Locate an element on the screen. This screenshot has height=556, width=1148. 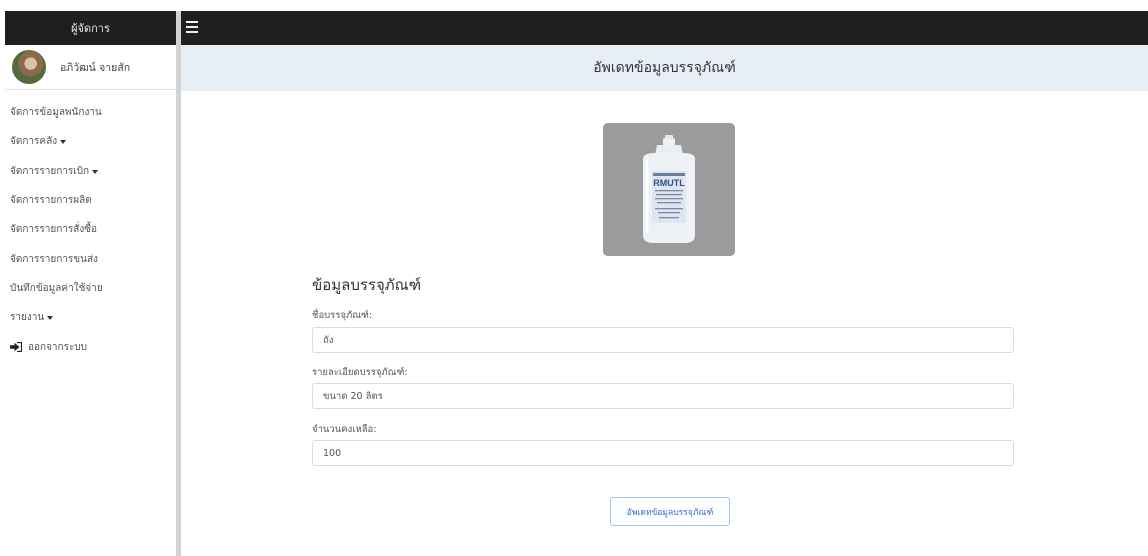
user-profile: อภิวัฒน์ จายสัก is located at coordinates (90, 67).